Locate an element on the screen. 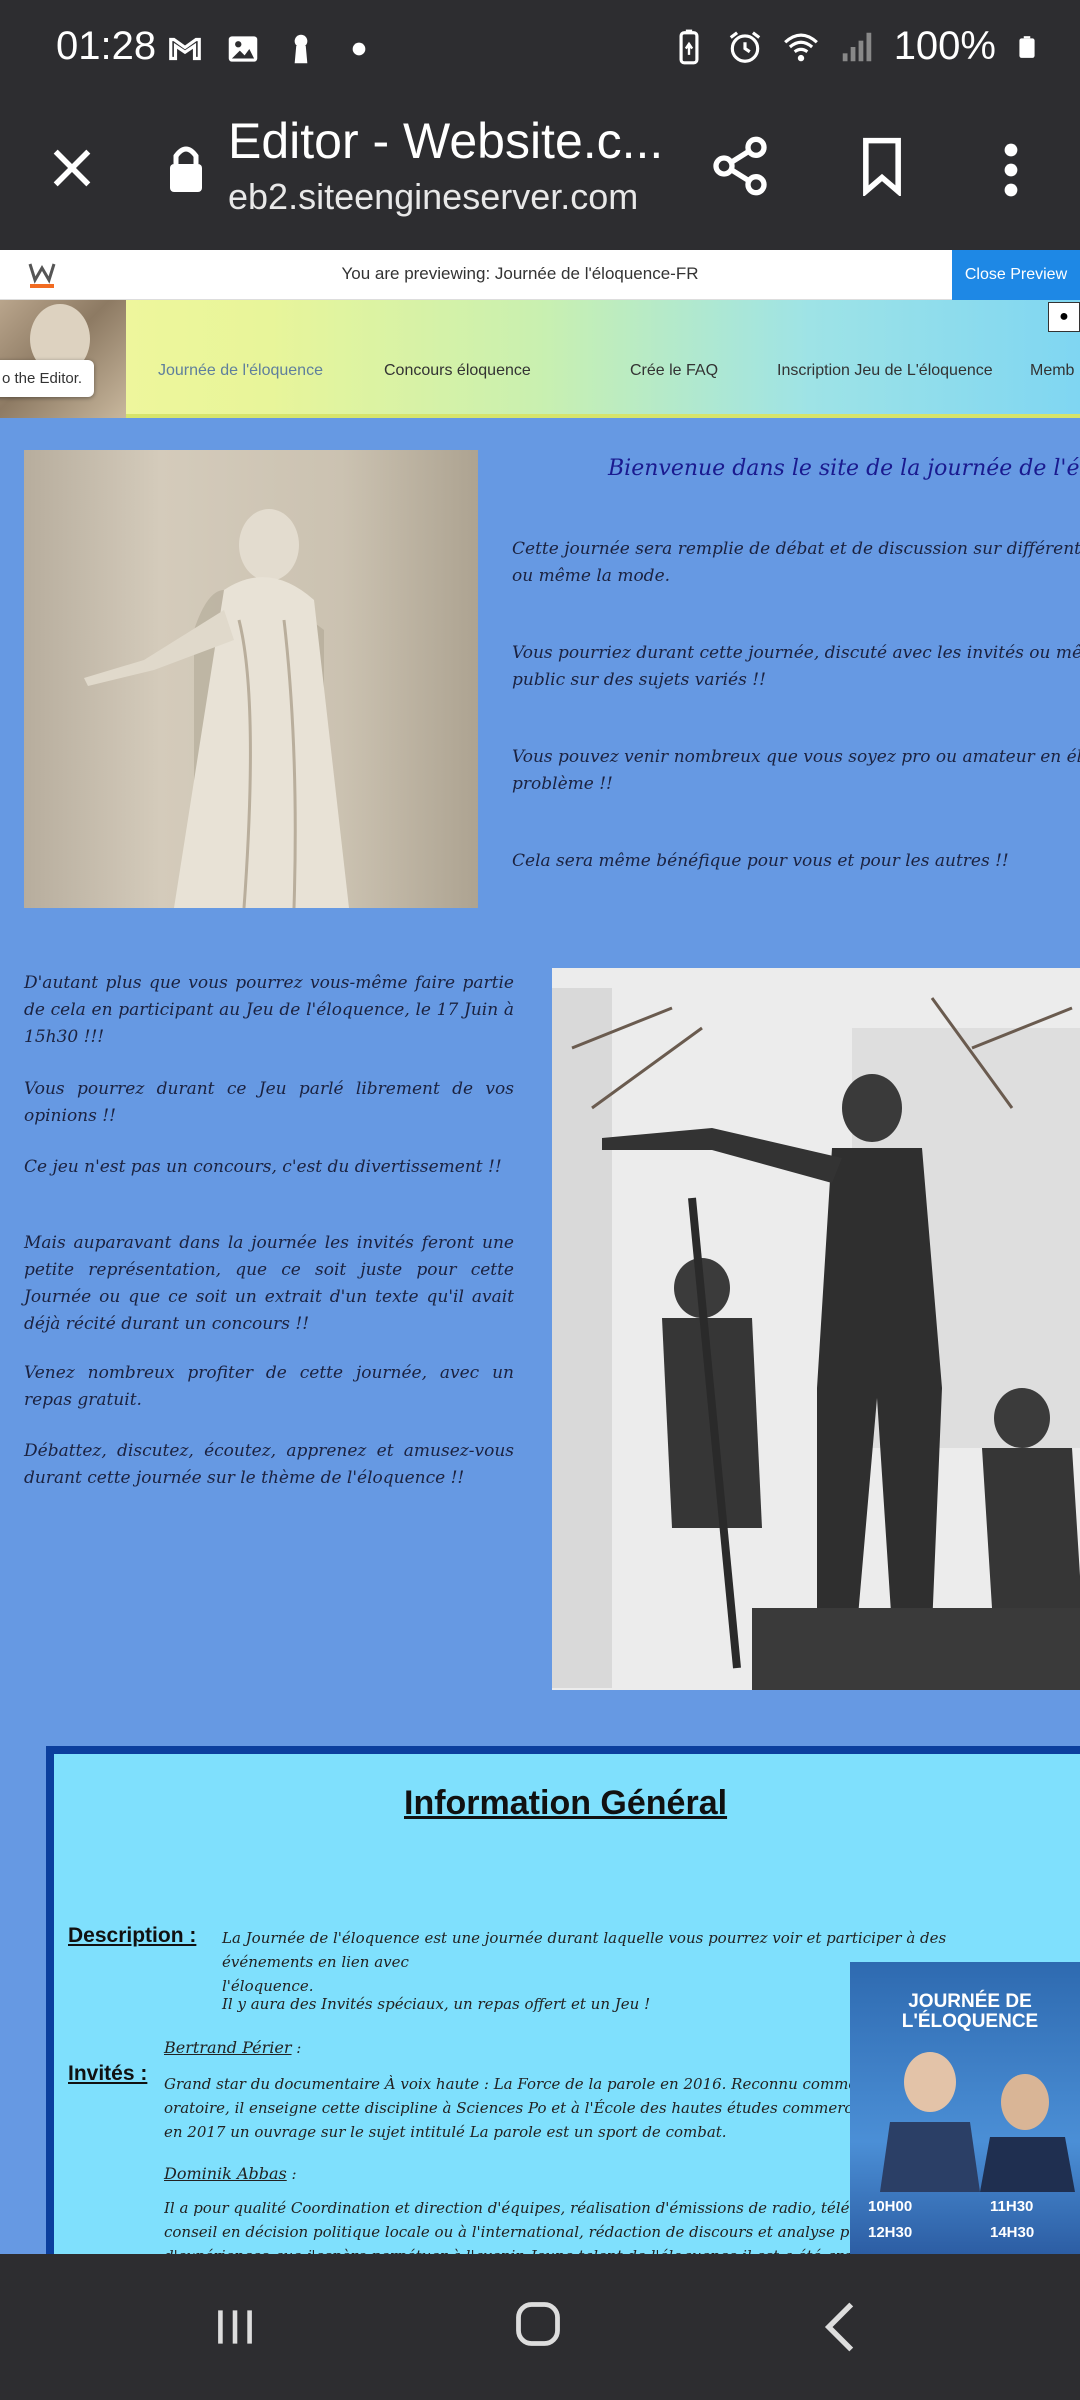 The width and height of the screenshot is (1080, 2400). poster-time: 14H30 is located at coordinates (1012, 2232).